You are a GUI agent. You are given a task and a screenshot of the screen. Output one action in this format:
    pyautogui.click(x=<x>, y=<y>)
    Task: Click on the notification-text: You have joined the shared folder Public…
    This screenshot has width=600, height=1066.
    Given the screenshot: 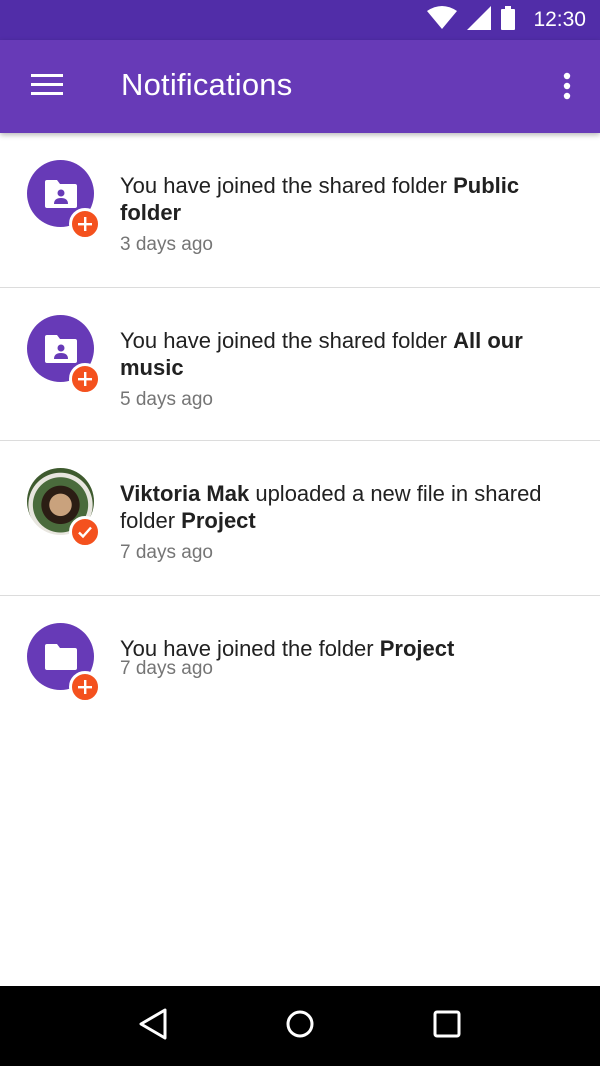 What is the action you would take?
    pyautogui.click(x=320, y=199)
    